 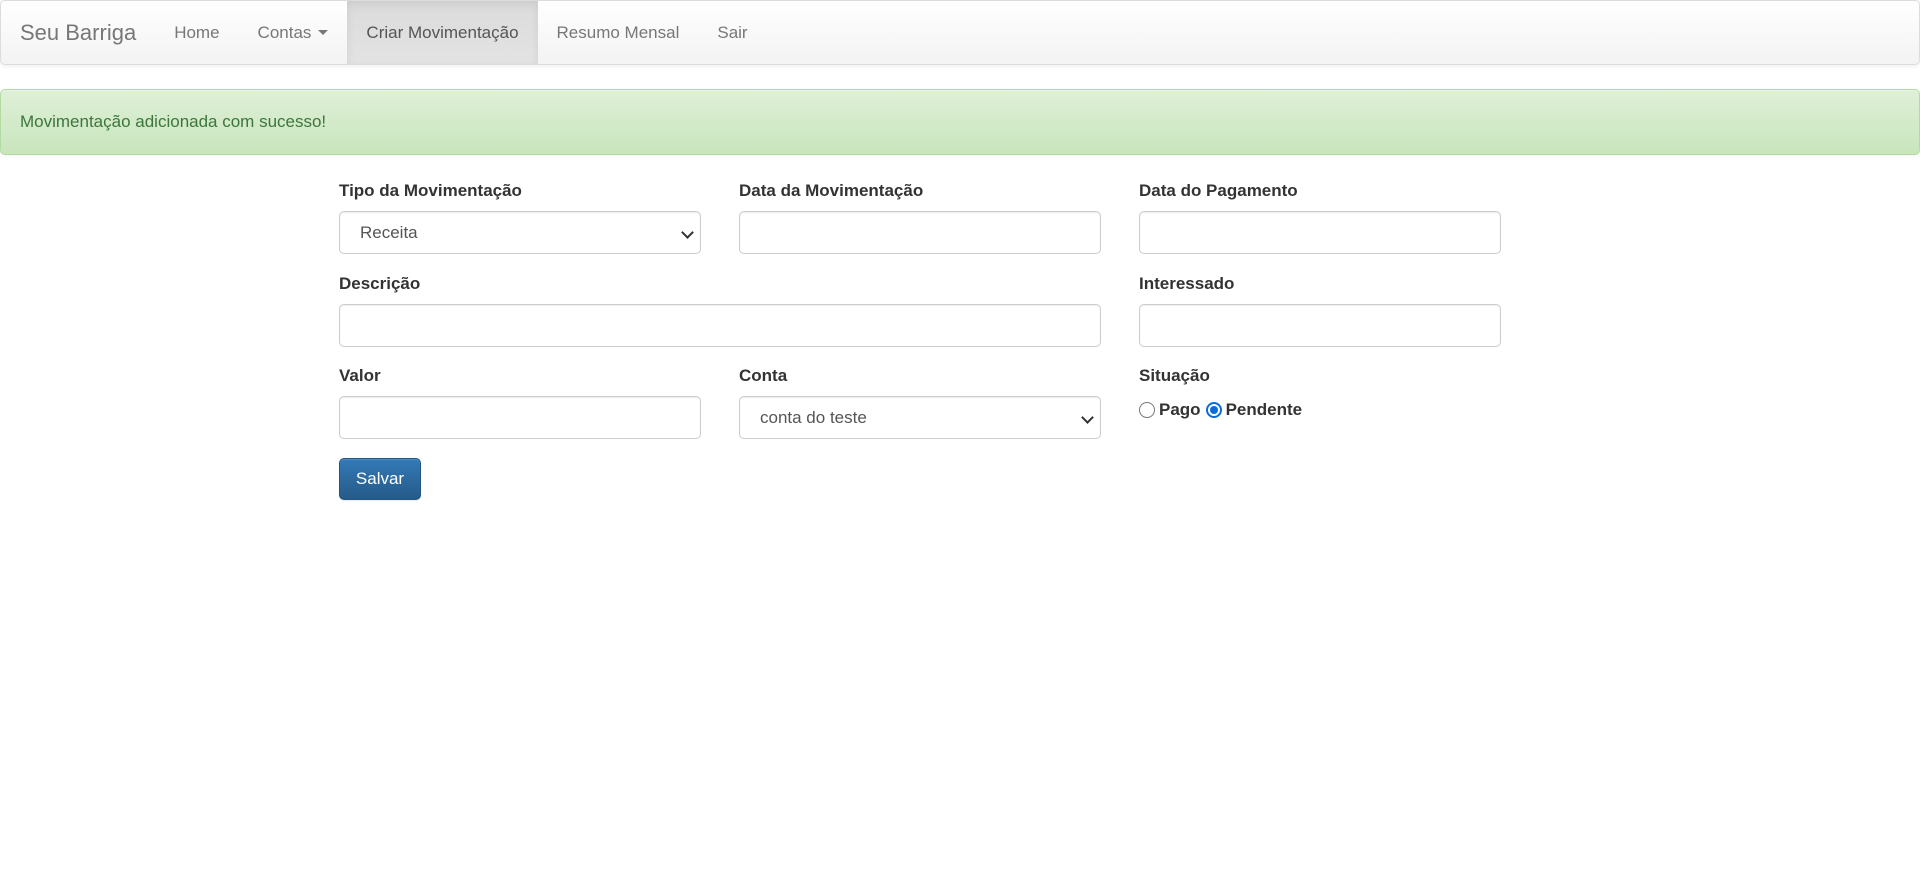 I want to click on nav-item-contas: Contas, so click(x=293, y=32).